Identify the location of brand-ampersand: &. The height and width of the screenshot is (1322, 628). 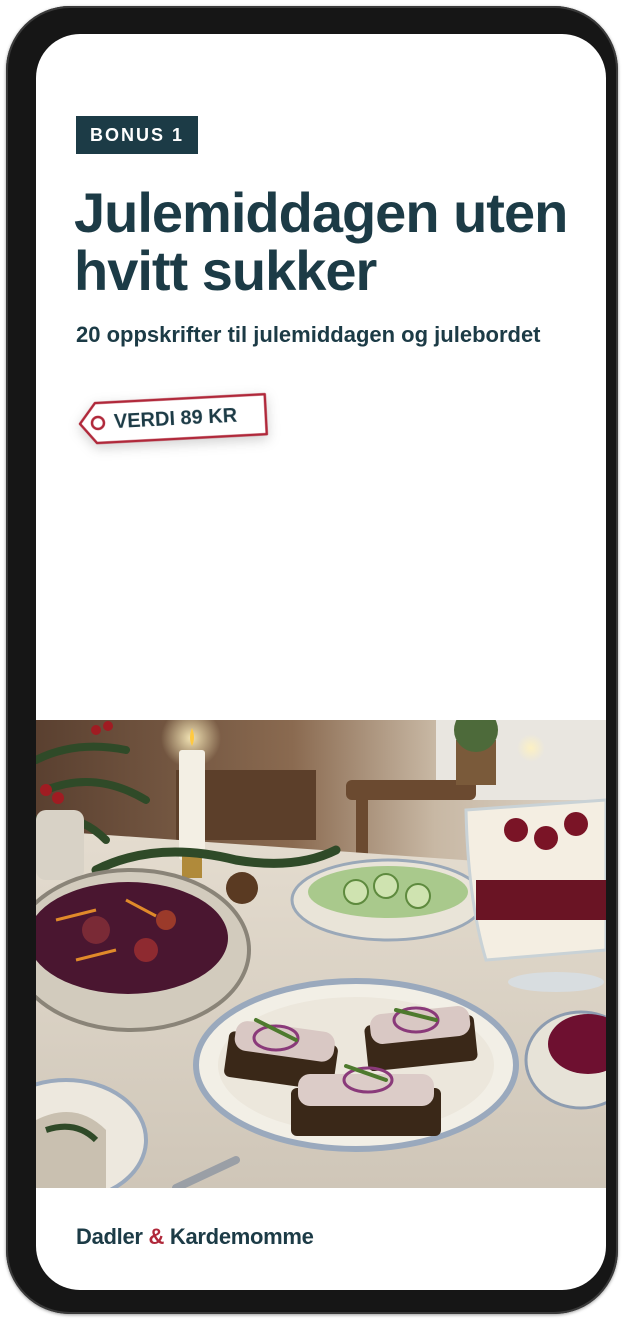
(156, 1236).